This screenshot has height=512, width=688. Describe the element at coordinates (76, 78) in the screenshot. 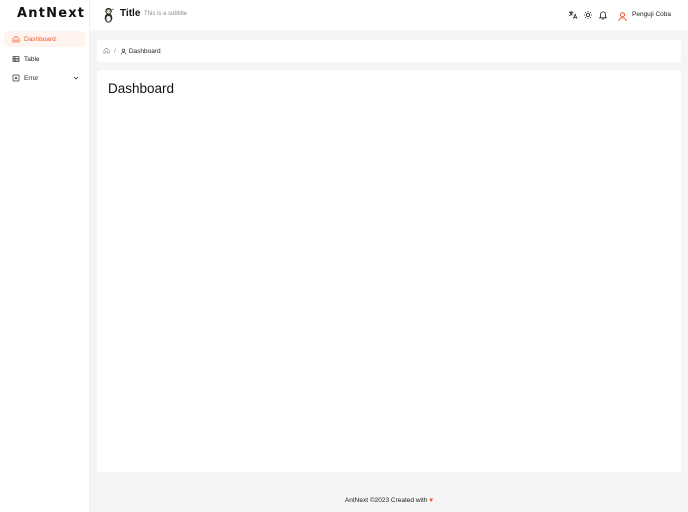

I see `chevron-down-icon` at that location.